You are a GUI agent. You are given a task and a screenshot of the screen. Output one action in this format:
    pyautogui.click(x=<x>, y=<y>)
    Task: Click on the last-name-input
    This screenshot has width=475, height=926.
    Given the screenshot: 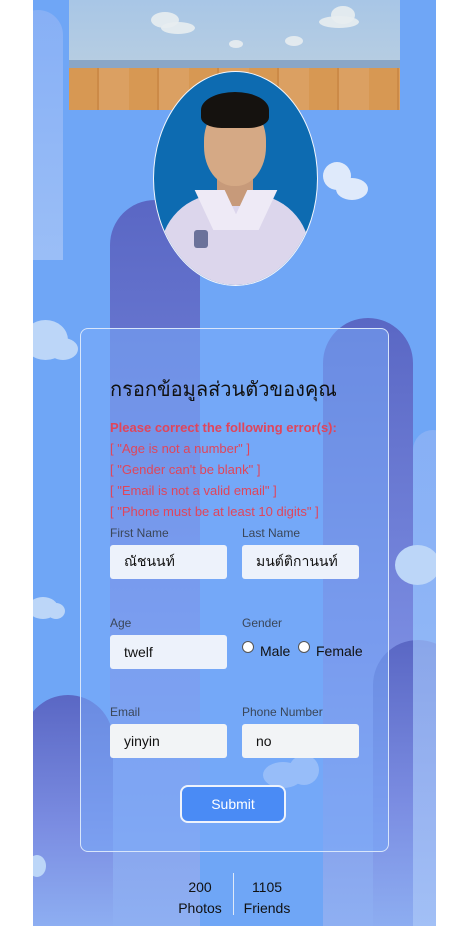 What is the action you would take?
    pyautogui.click(x=300, y=562)
    